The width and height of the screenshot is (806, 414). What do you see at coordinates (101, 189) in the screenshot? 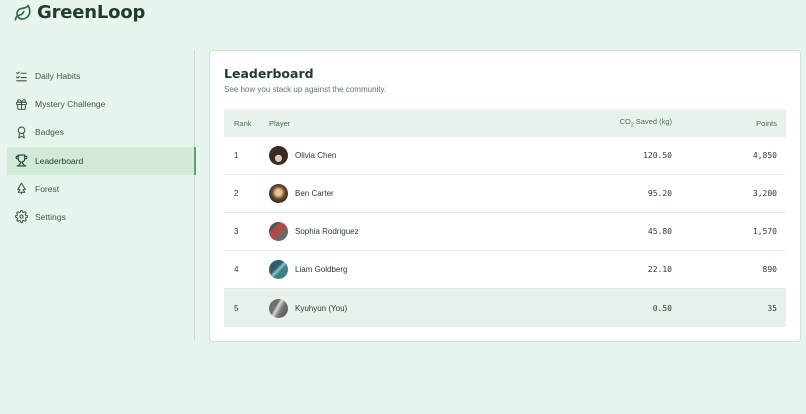
I see `sidebar-item-forest: Forest` at bounding box center [101, 189].